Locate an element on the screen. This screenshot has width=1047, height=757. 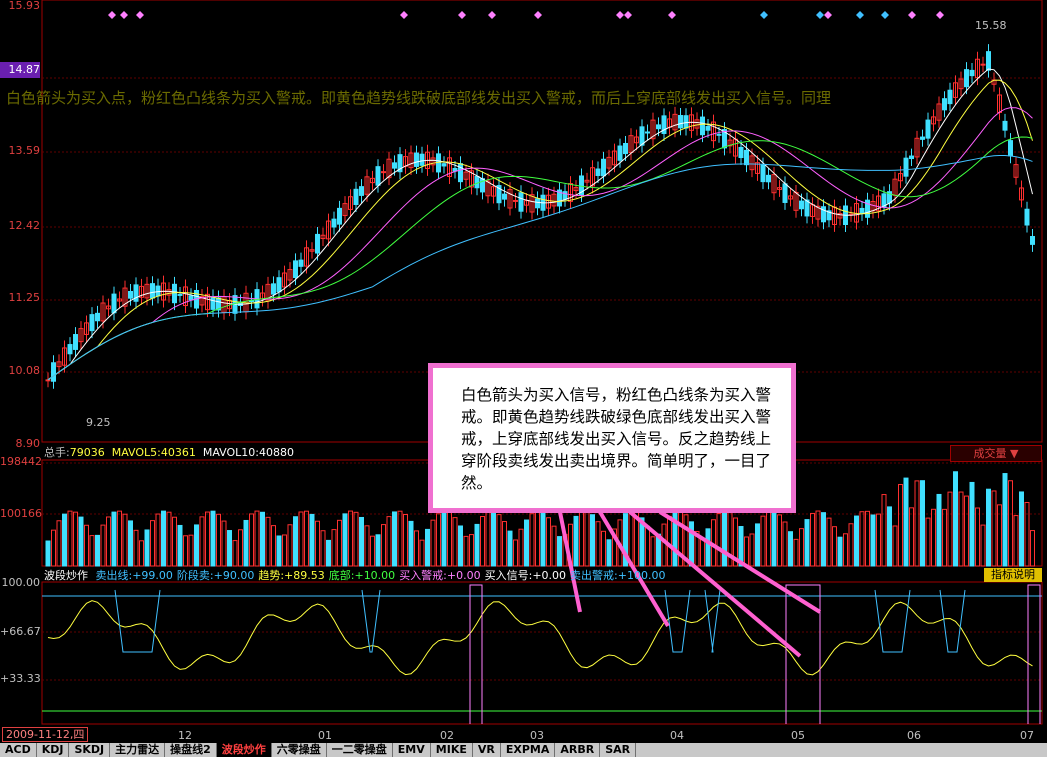
tab-13: SAR is located at coordinates (618, 750).